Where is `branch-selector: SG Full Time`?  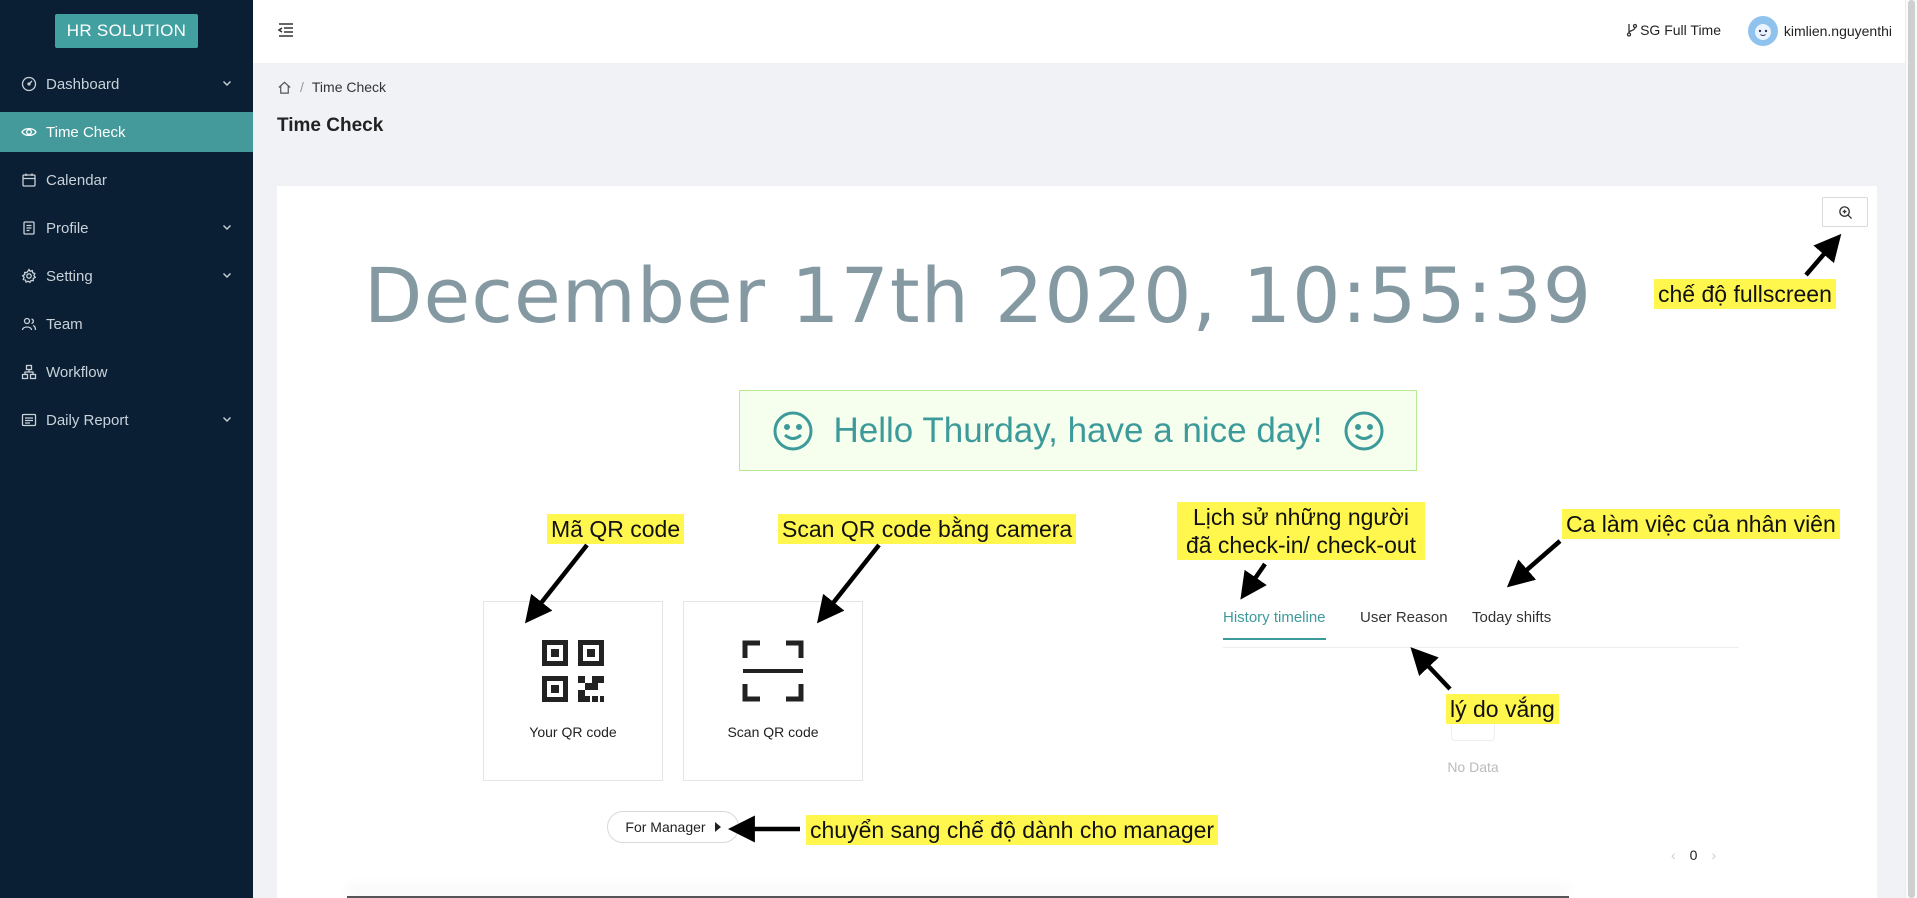 branch-selector: SG Full Time is located at coordinates (1673, 30).